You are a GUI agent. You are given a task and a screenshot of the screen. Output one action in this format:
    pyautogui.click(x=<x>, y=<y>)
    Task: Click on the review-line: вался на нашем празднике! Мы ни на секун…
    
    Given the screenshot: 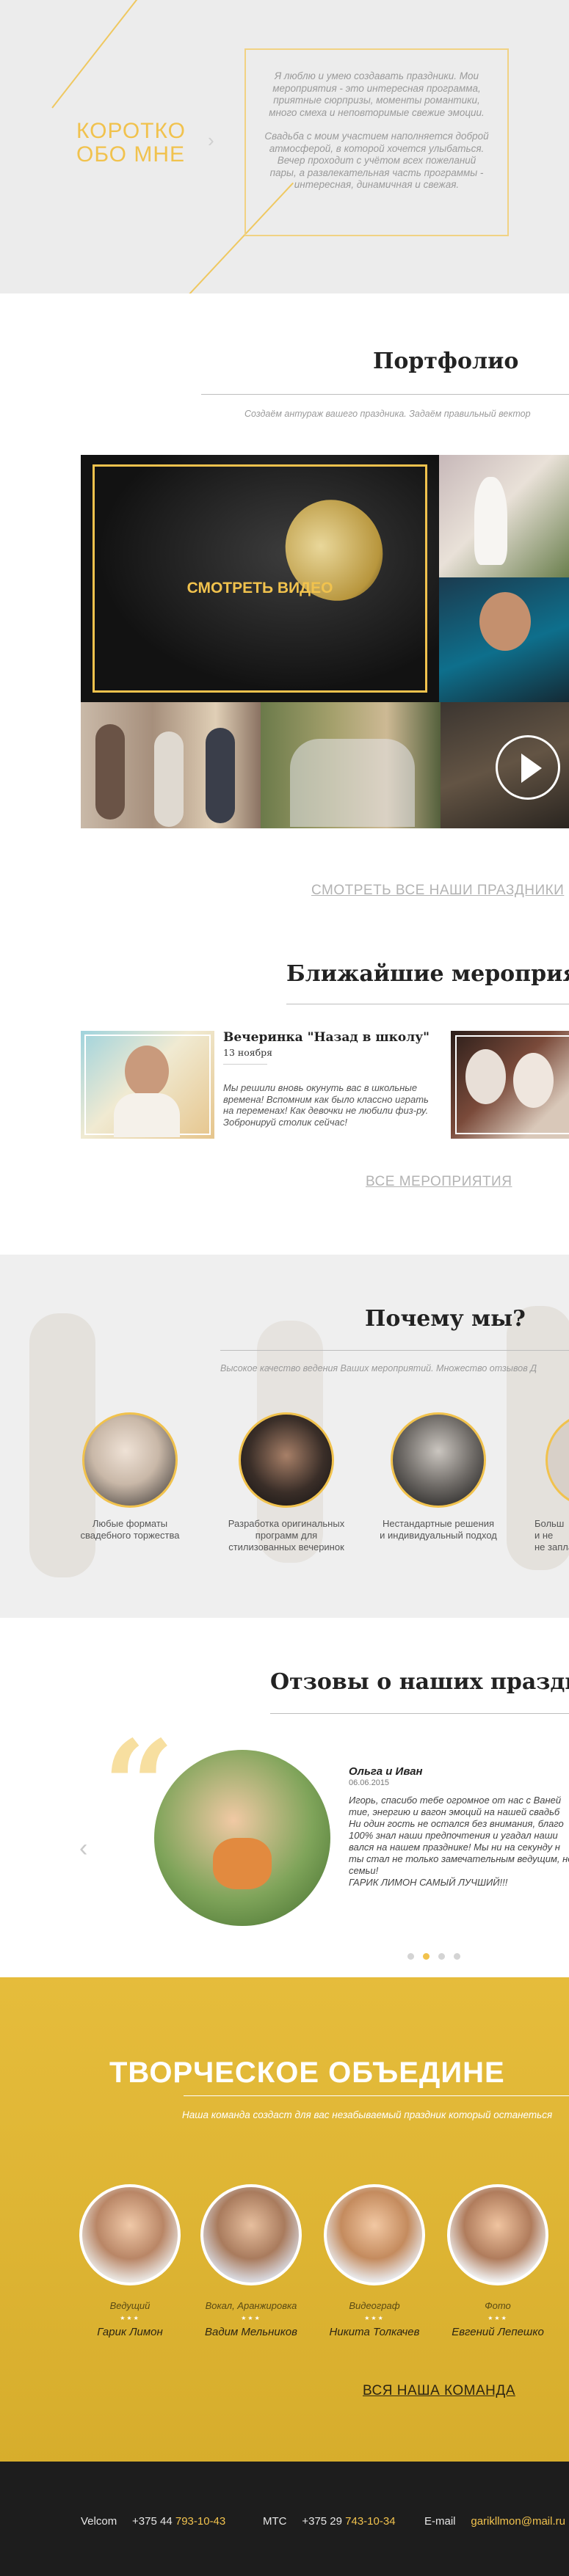 What is the action you would take?
    pyautogui.click(x=455, y=1848)
    